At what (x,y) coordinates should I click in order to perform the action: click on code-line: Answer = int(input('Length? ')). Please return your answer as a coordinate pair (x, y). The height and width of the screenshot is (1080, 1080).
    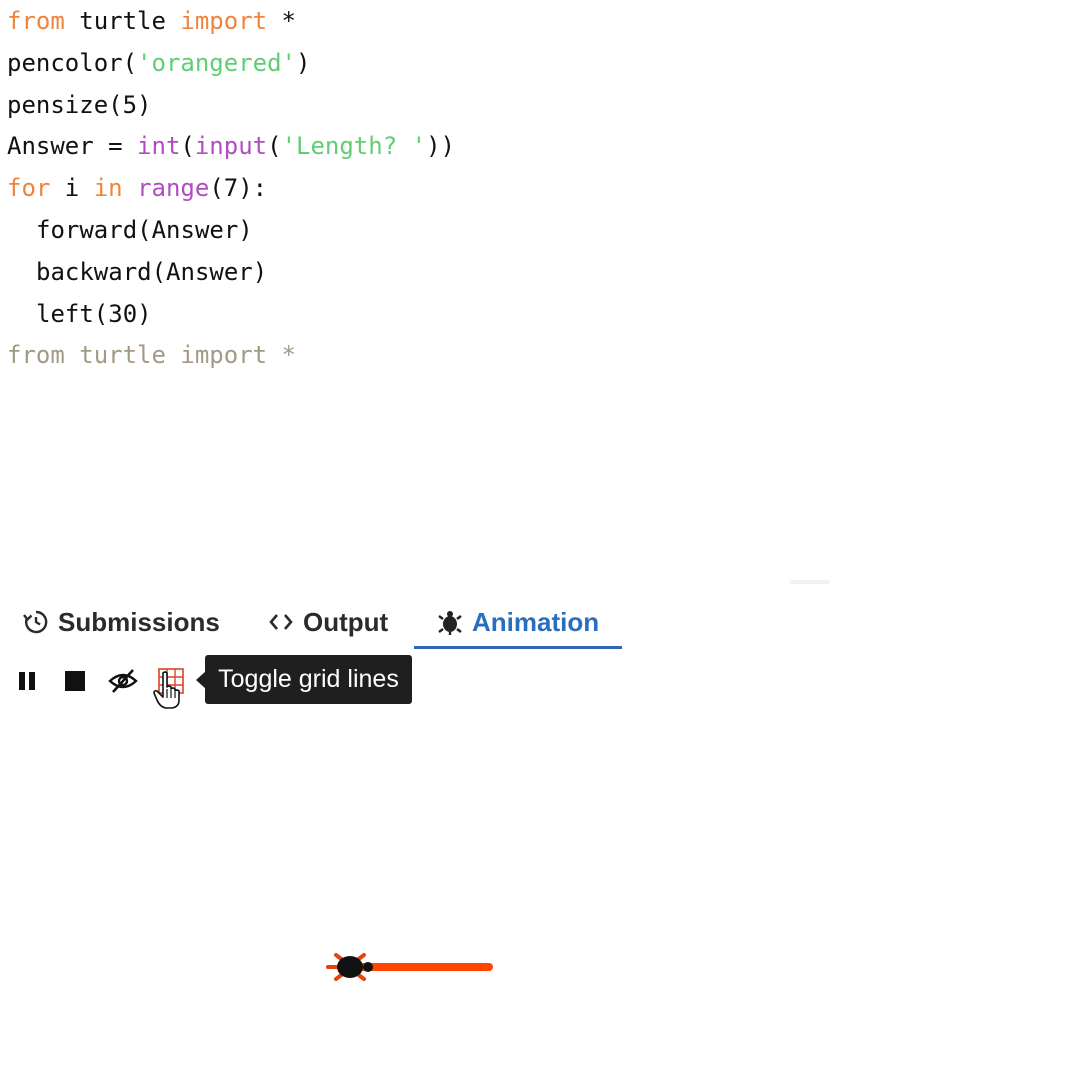
    Looking at the image, I should click on (417, 146).